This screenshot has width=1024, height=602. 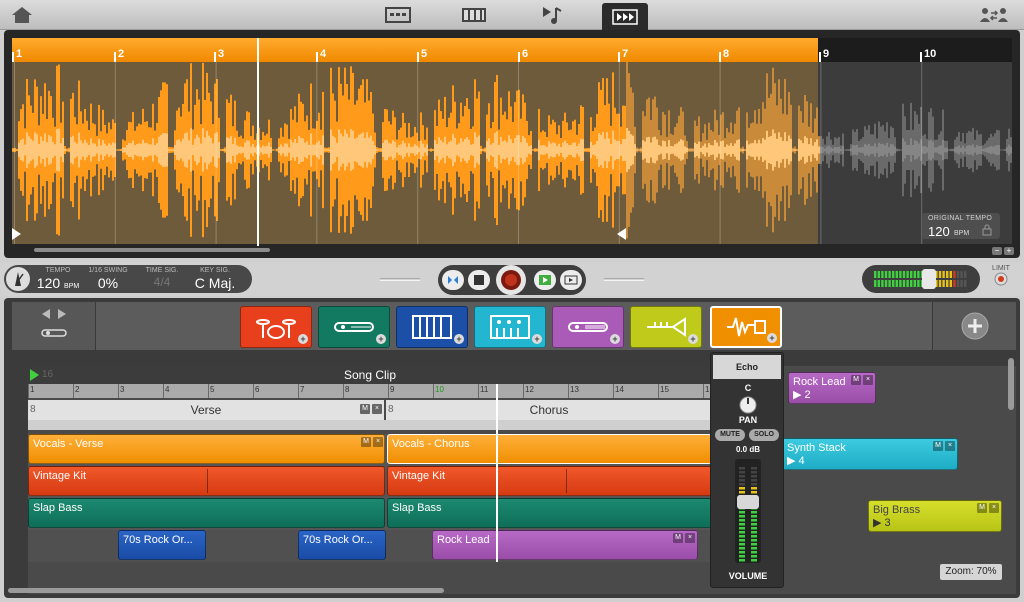 What do you see at coordinates (997, 251) in the screenshot?
I see `zoom-out-button: −` at bounding box center [997, 251].